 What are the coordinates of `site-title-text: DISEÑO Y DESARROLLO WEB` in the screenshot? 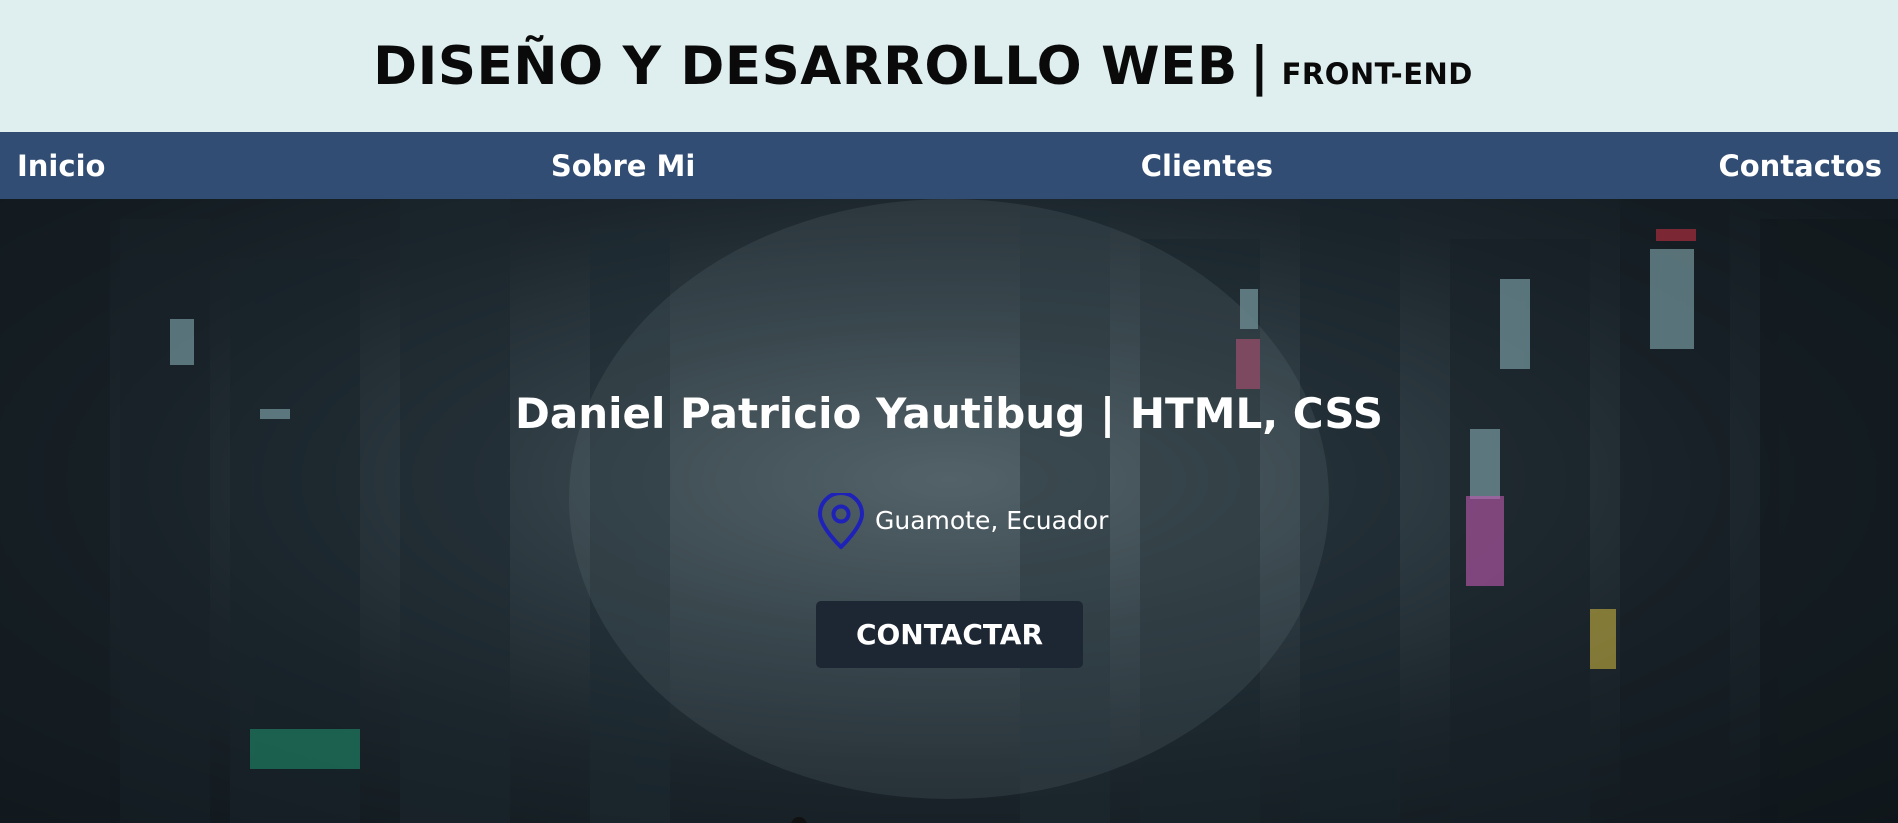 It's located at (805, 66).